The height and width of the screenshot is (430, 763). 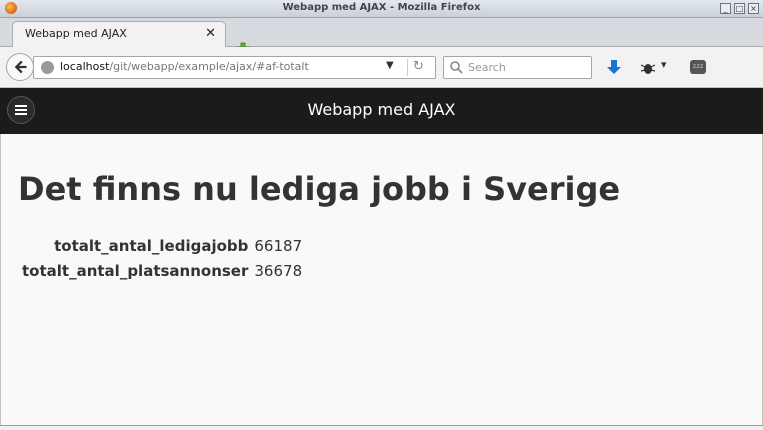 I want to click on globe-icon, so click(x=47, y=67).